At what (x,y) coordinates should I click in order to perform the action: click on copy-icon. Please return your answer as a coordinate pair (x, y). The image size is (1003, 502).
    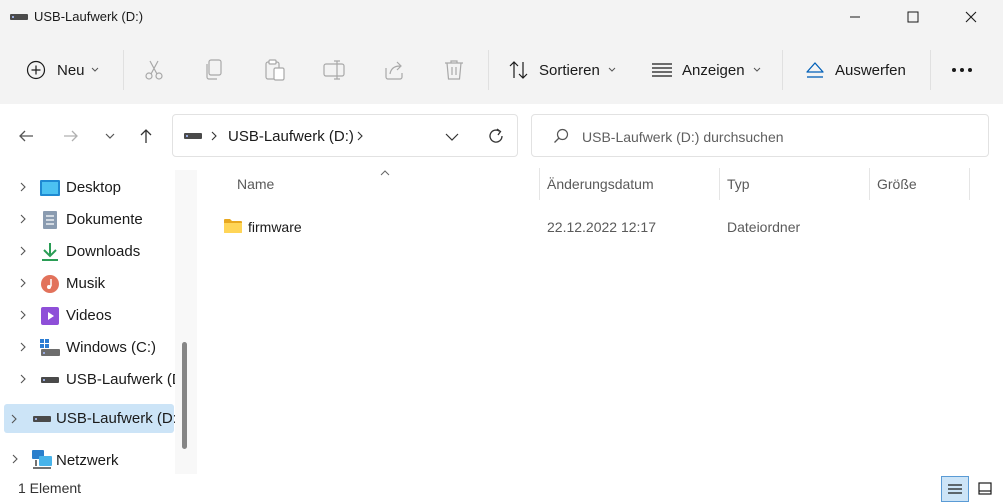
    Looking at the image, I should click on (214, 69).